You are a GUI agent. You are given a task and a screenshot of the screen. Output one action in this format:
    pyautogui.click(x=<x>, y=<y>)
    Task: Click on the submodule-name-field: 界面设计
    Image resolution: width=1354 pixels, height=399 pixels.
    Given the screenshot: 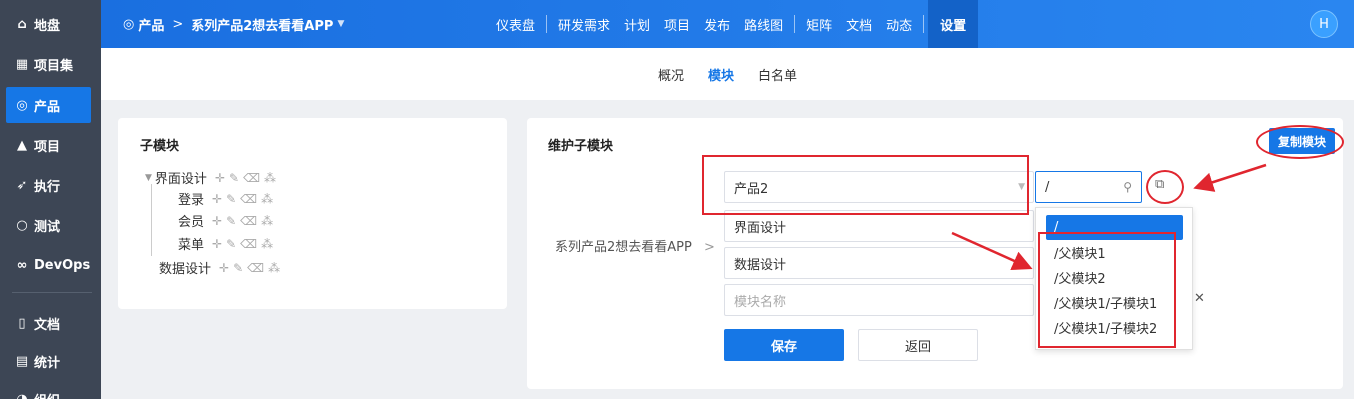 What is the action you would take?
    pyautogui.click(x=879, y=226)
    